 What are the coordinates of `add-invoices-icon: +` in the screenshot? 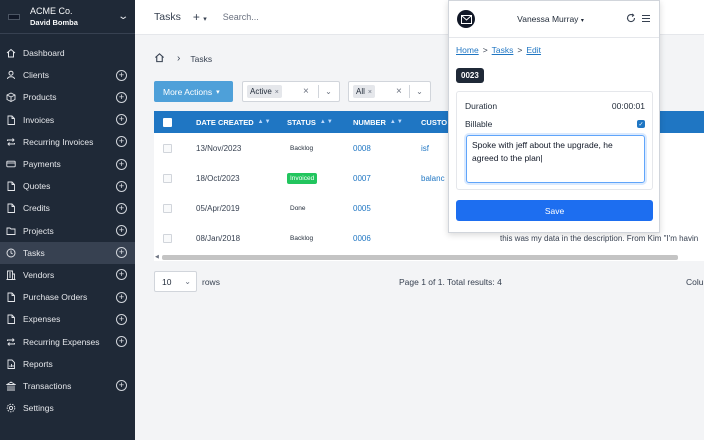 It's located at (121, 120).